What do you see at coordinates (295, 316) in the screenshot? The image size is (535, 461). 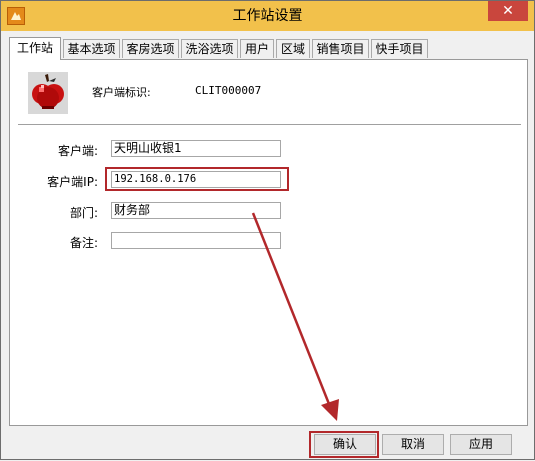 I see `annotation-arrow` at bounding box center [295, 316].